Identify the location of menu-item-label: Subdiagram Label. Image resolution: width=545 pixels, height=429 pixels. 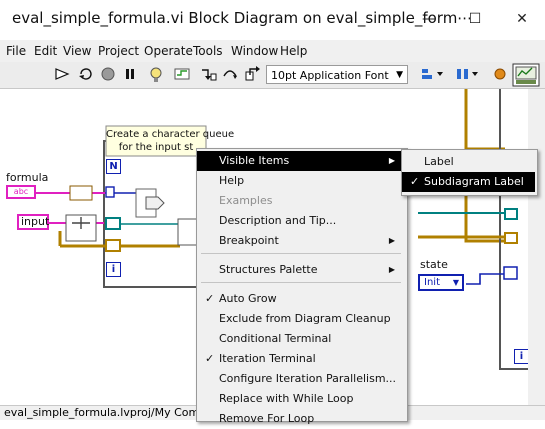
(474, 181).